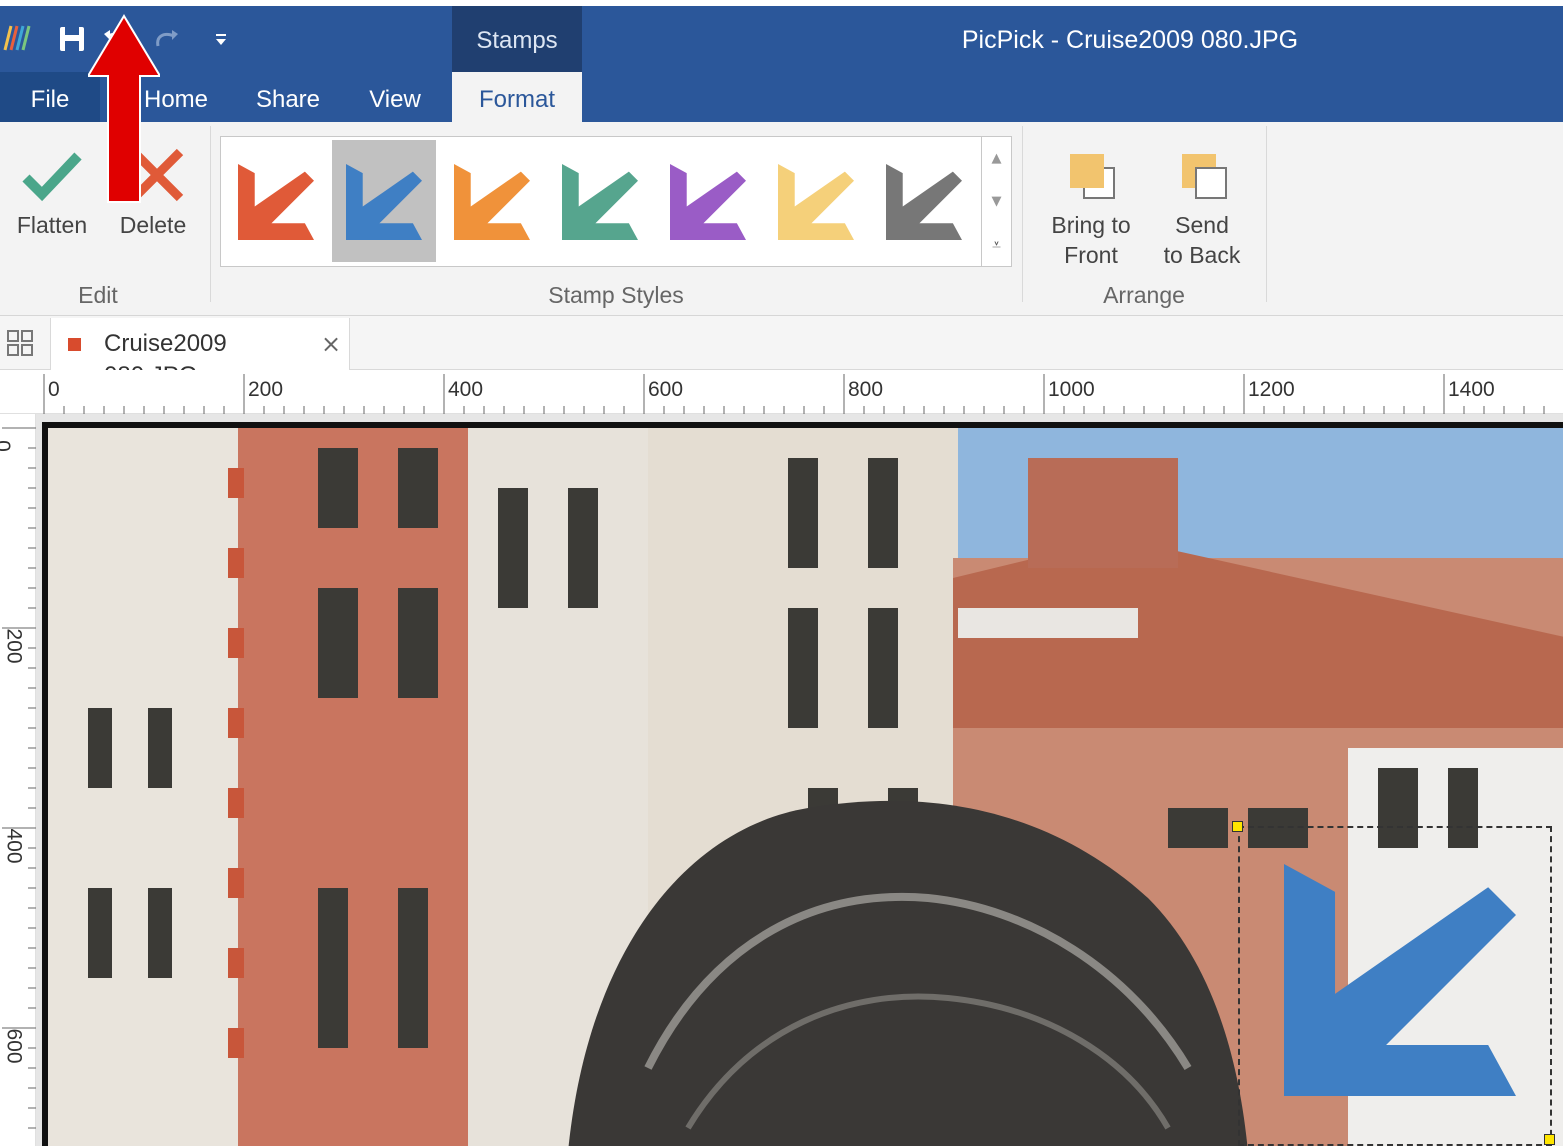 The image size is (1563, 1146). Describe the element at coordinates (781, 97) in the screenshot. I see `tab-row` at that location.